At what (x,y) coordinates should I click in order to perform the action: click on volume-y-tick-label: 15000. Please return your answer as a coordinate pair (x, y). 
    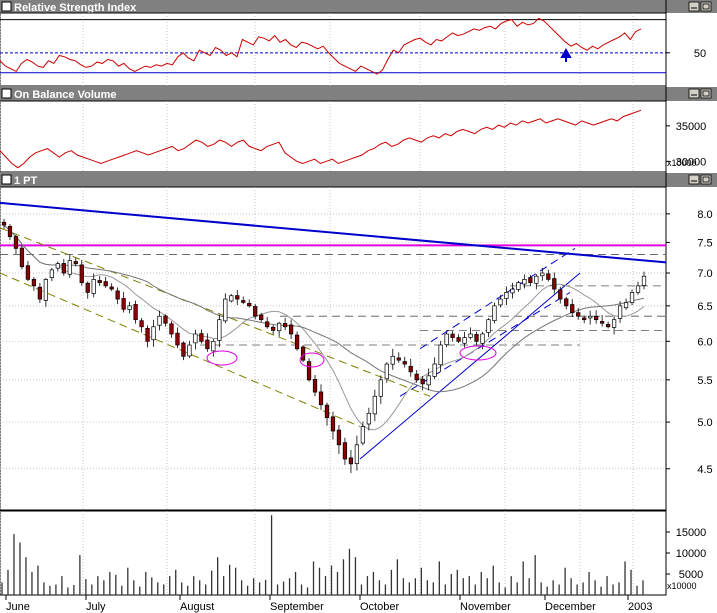
    Looking at the image, I should click on (691, 533).